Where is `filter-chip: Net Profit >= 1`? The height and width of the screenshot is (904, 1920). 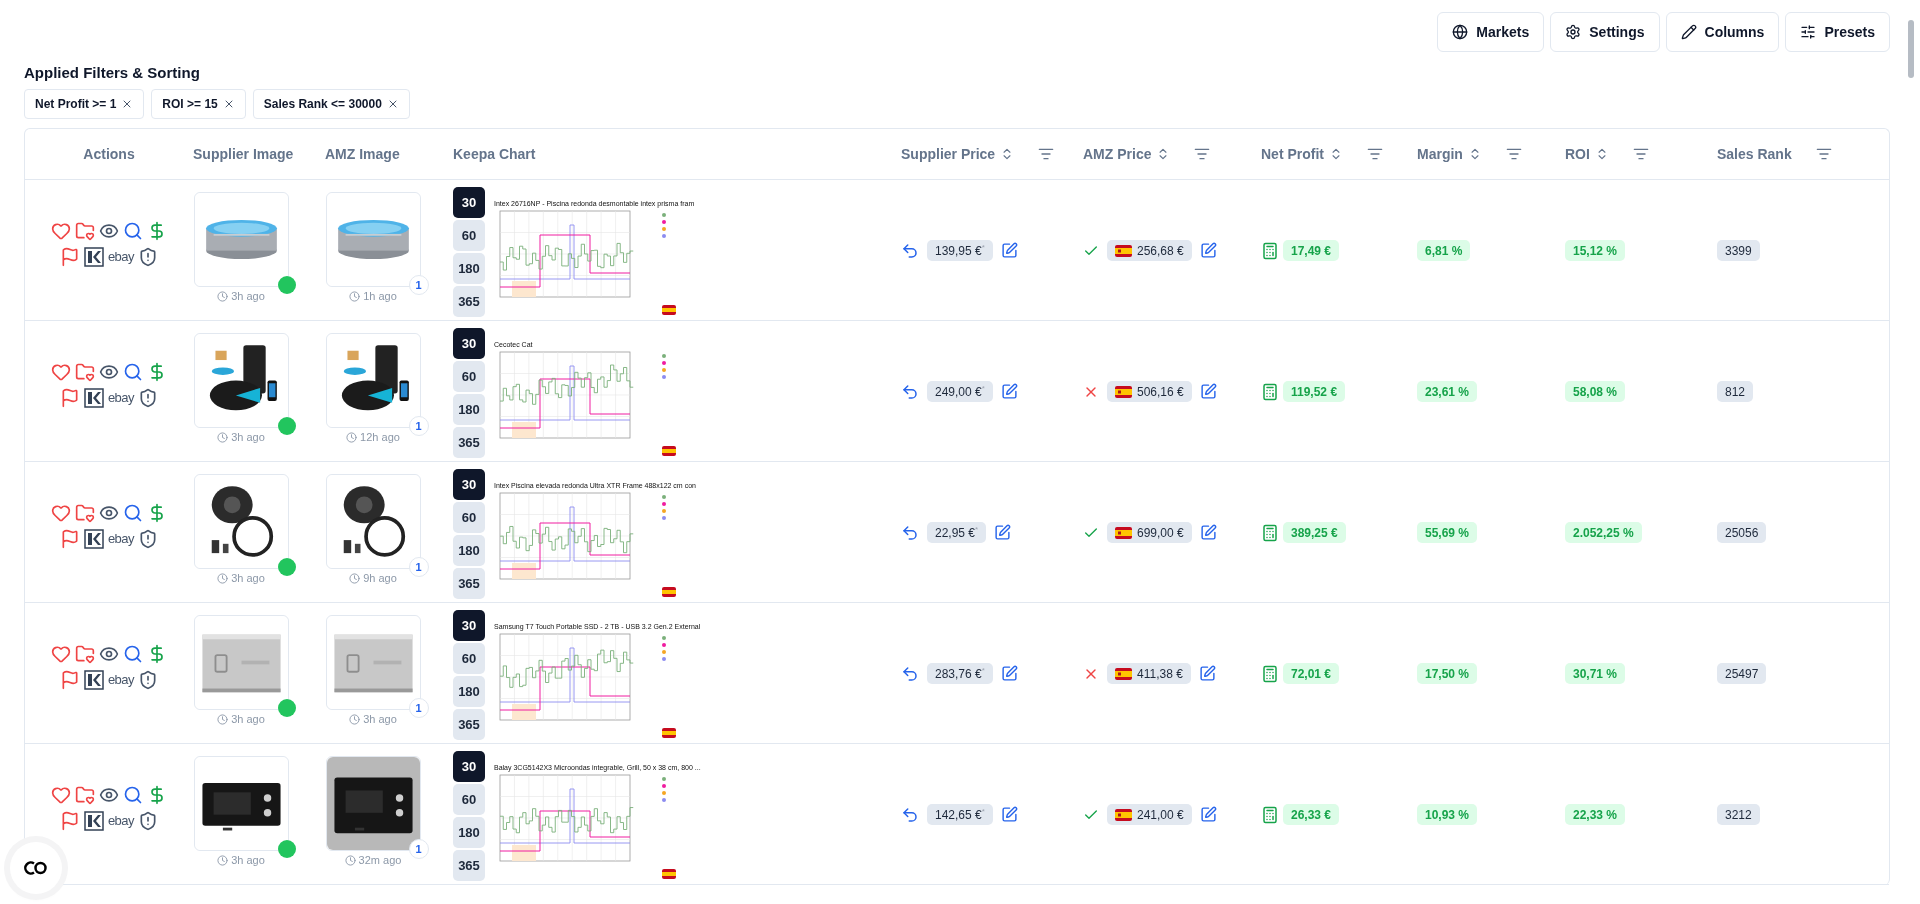 filter-chip: Net Profit >= 1 is located at coordinates (84, 104).